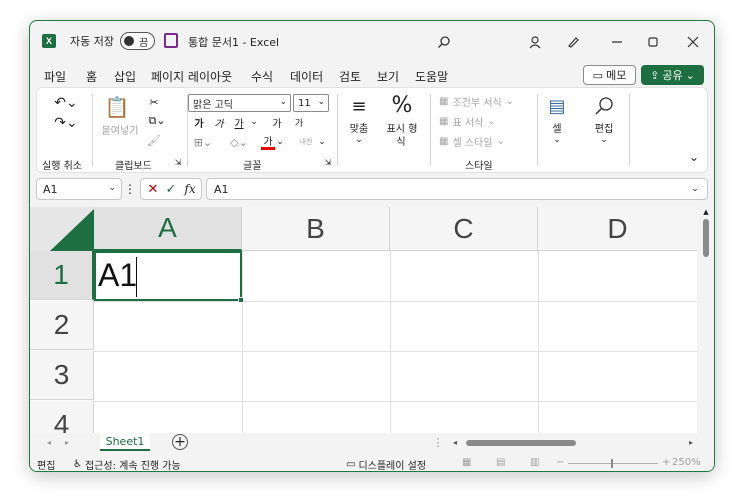  Describe the element at coordinates (464, 229) in the screenshot. I see `column-header: C` at that location.